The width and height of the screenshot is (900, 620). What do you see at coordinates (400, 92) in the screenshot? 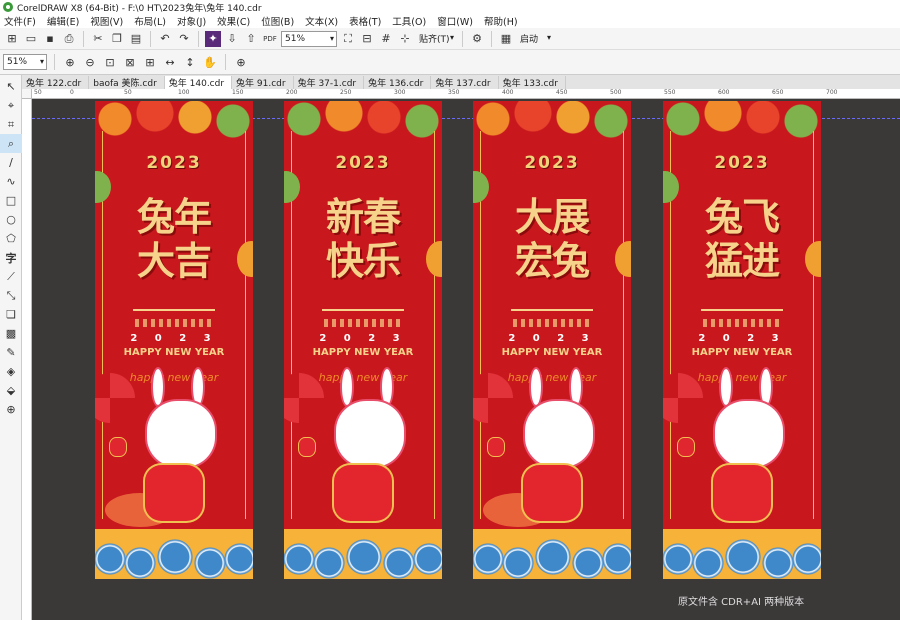
I see `ruler-label: 300` at bounding box center [400, 92].